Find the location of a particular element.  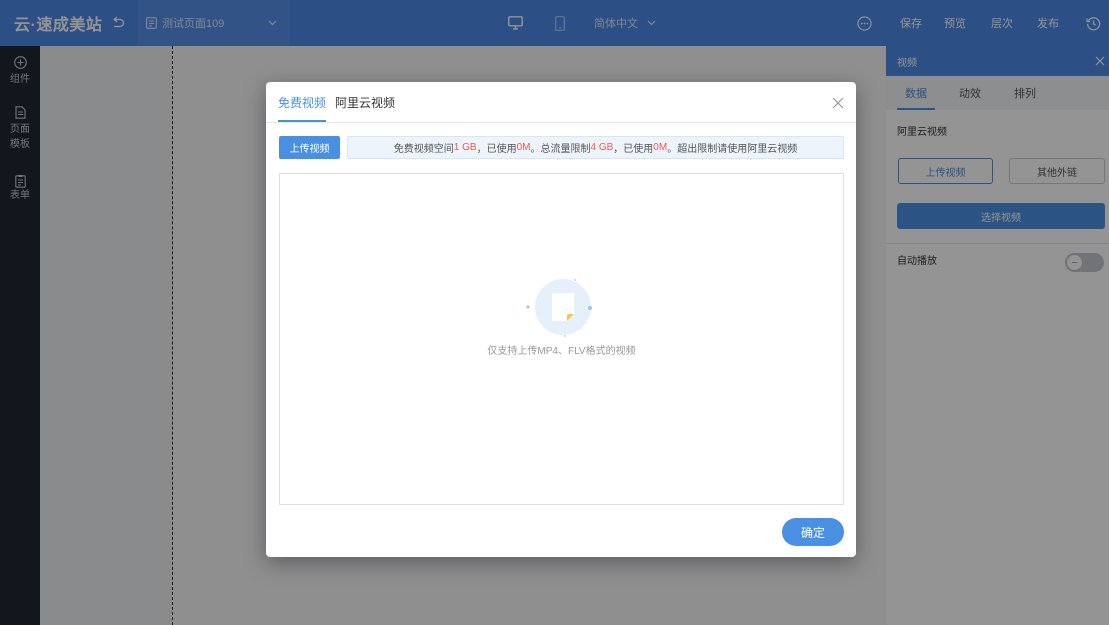

empty-video-illustration is located at coordinates (559, 308).